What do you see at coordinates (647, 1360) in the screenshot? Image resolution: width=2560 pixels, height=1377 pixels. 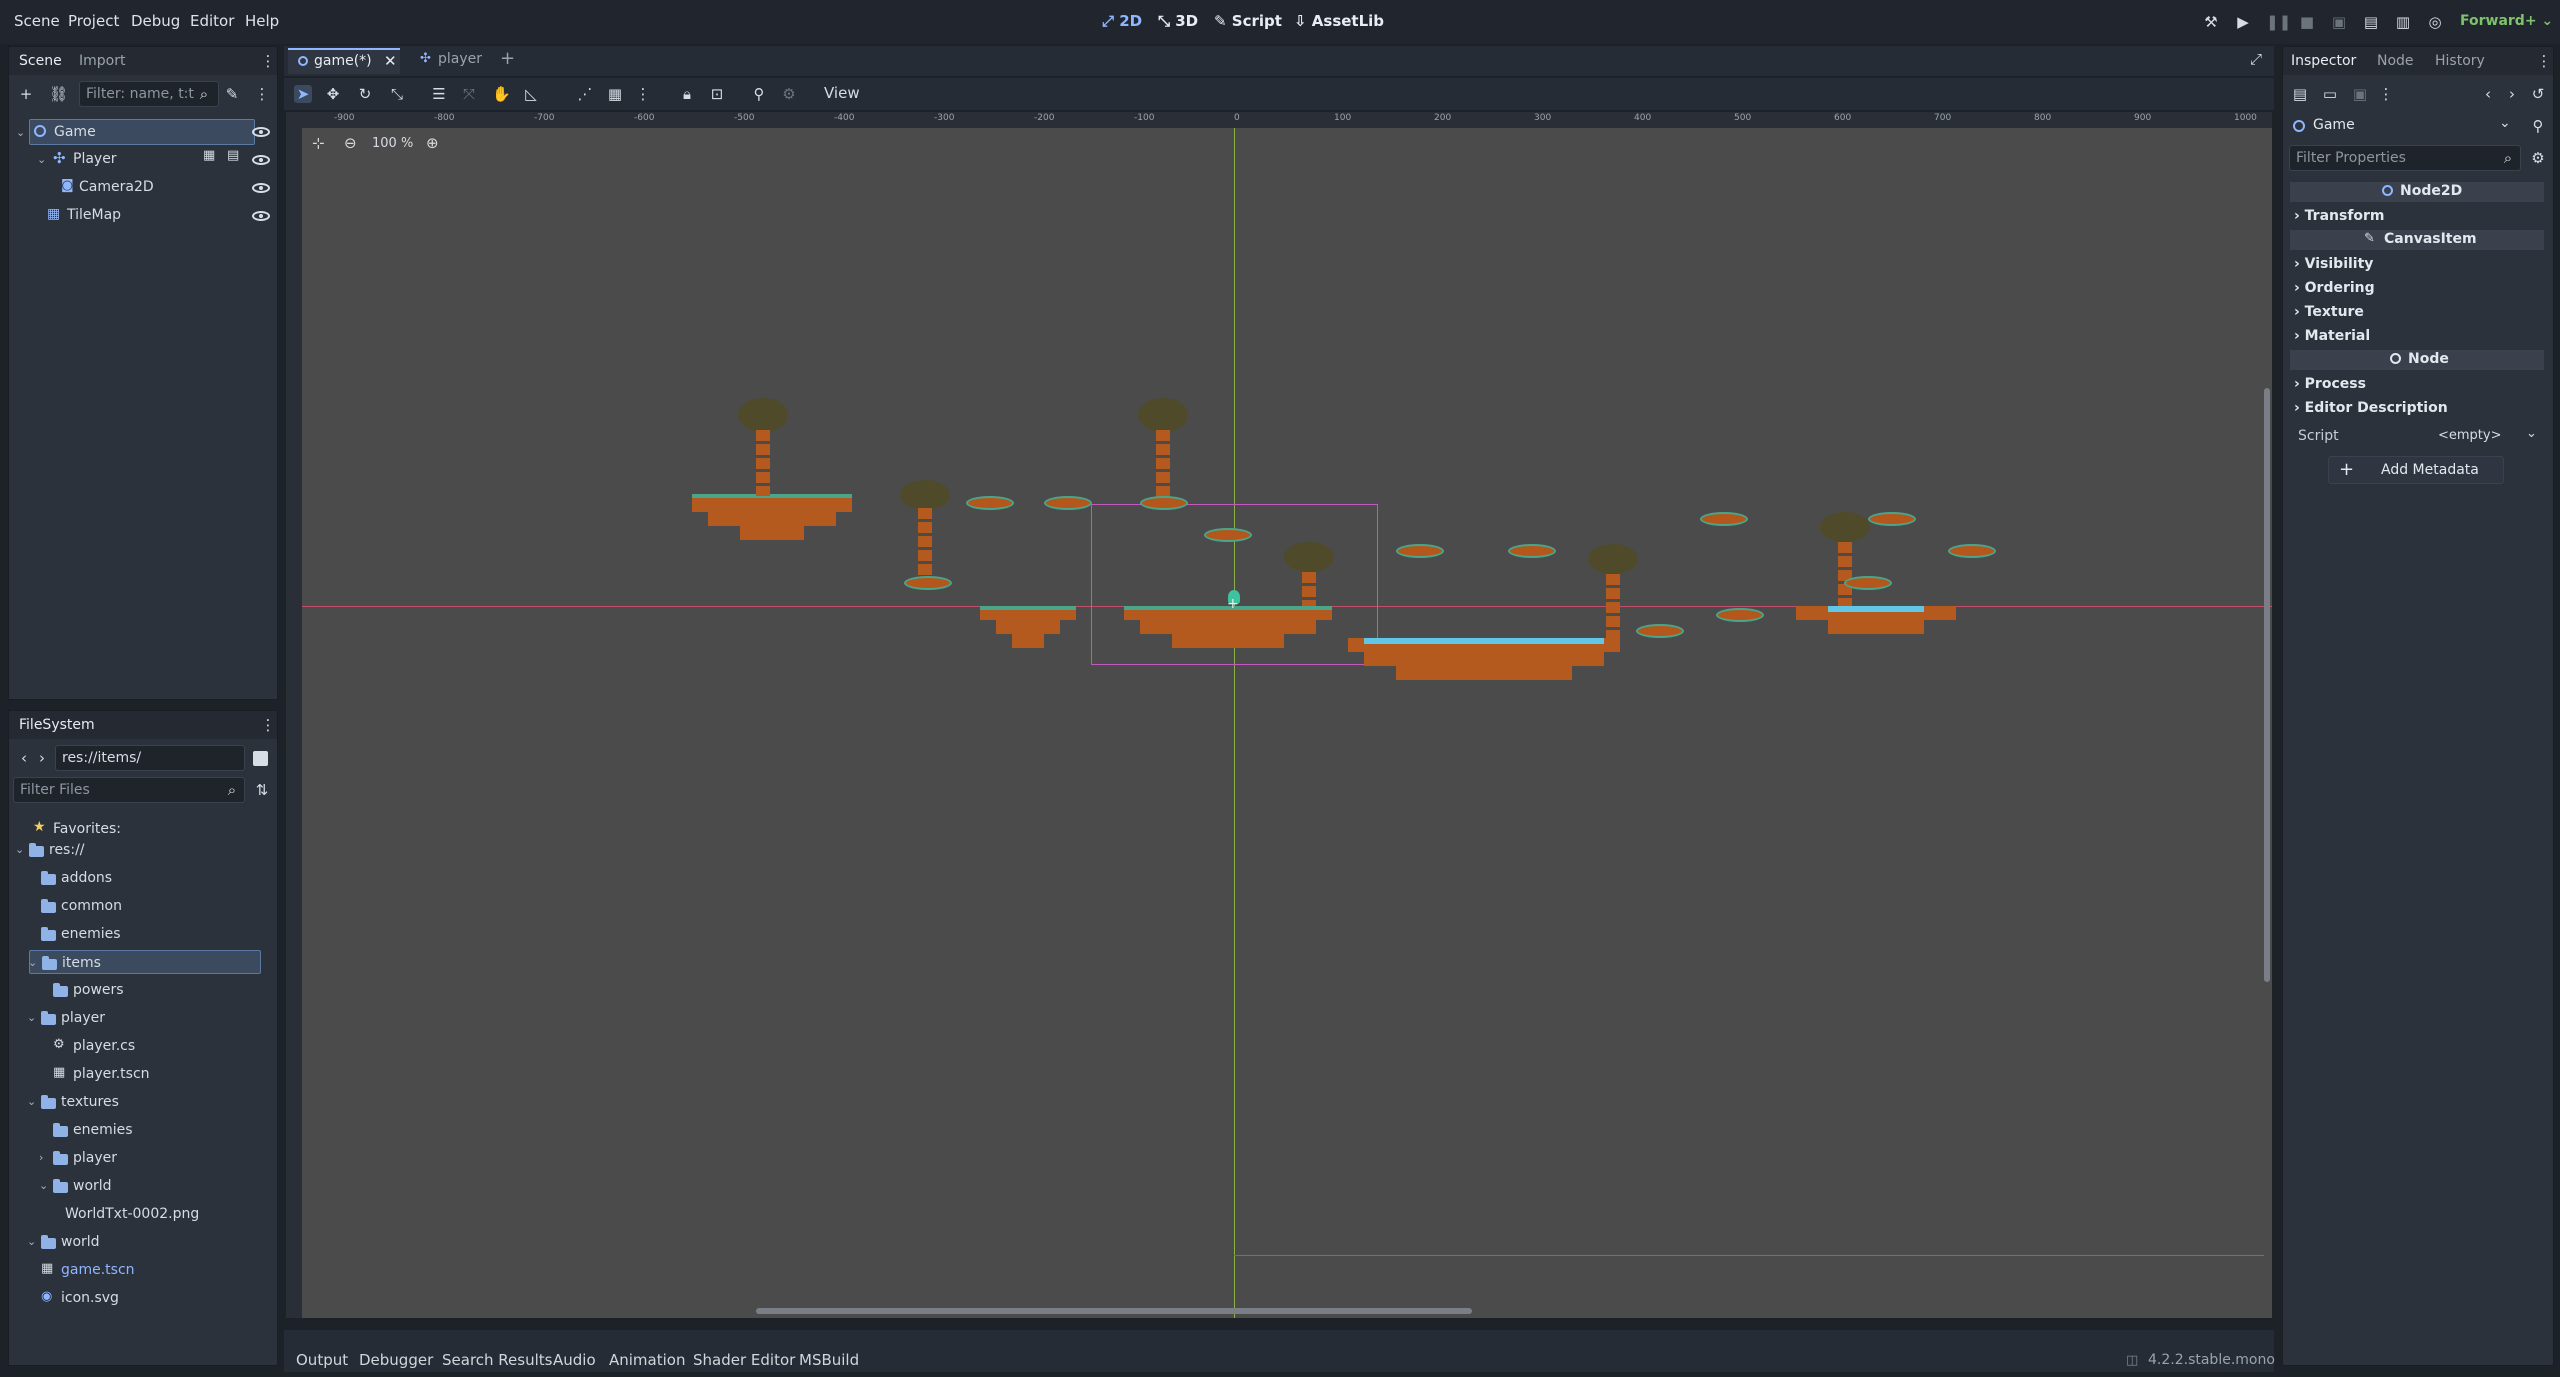 I see `tab-animation: Animation` at bounding box center [647, 1360].